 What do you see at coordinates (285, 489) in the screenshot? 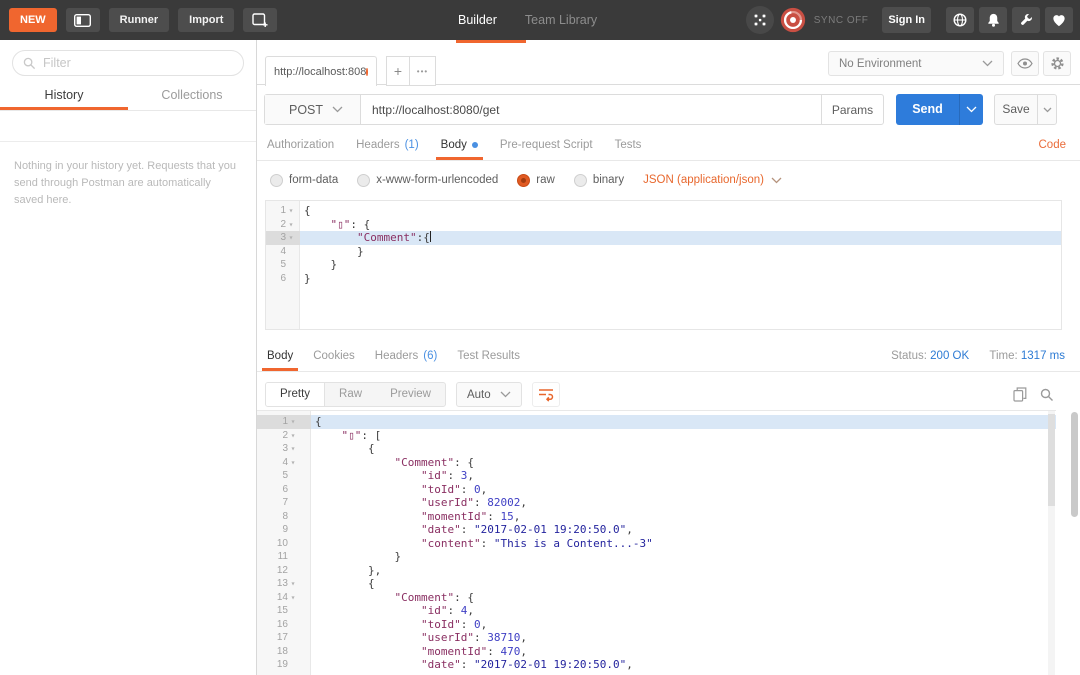
I see `line-number-value: 6` at bounding box center [285, 489].